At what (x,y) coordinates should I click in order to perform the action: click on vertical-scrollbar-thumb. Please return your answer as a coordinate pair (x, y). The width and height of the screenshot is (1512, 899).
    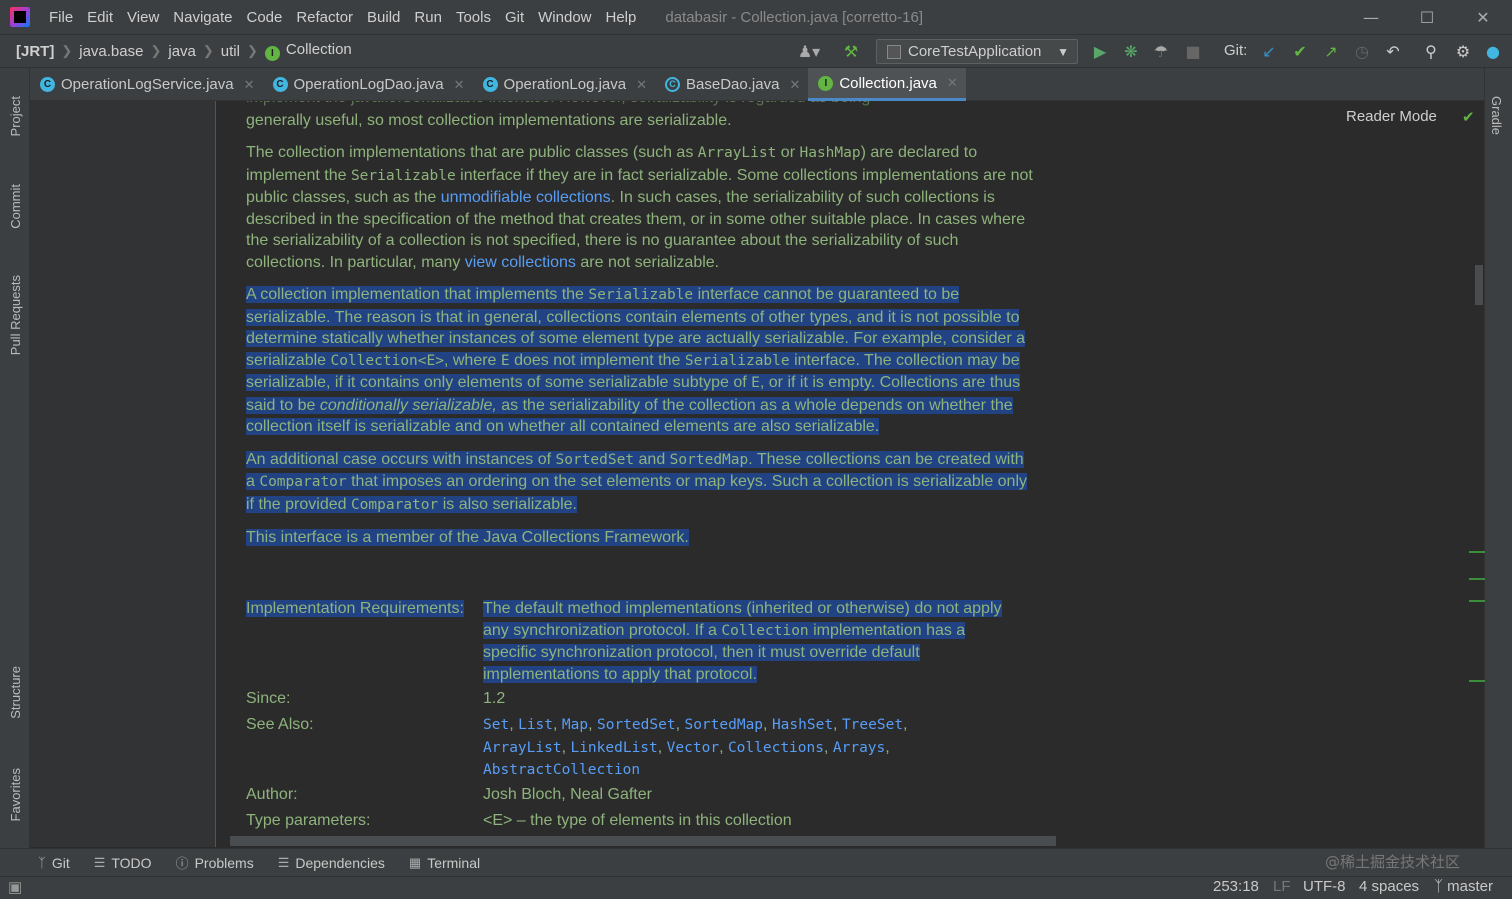
    Looking at the image, I should click on (1479, 285).